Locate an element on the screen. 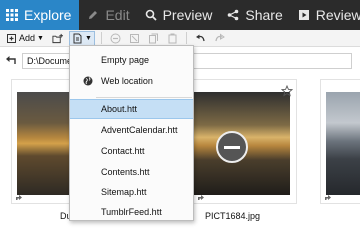  tab-review: Review is located at coordinates (325, 15).